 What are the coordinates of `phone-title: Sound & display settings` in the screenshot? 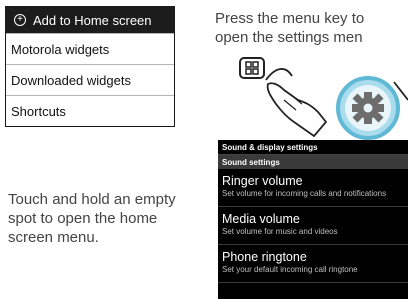 It's located at (313, 147).